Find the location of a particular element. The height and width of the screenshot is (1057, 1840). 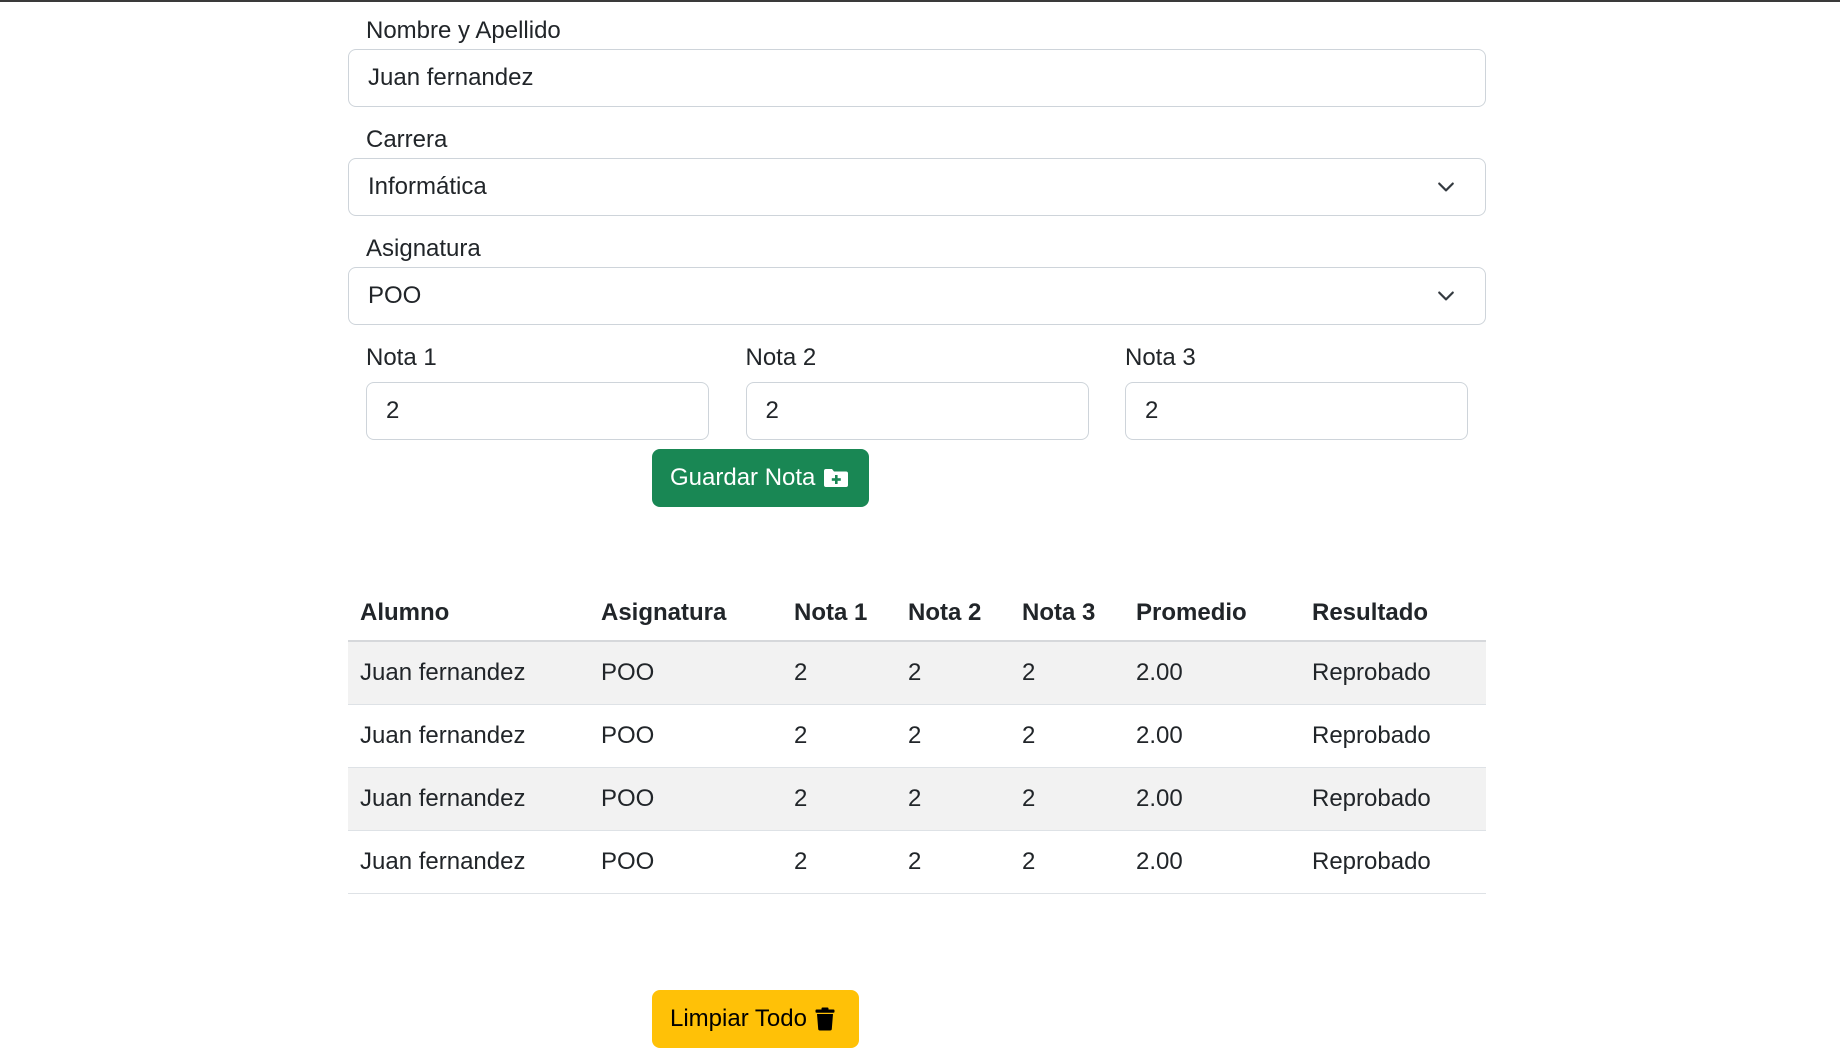

nota2-group: Nota 2 2 is located at coordinates (917, 392).